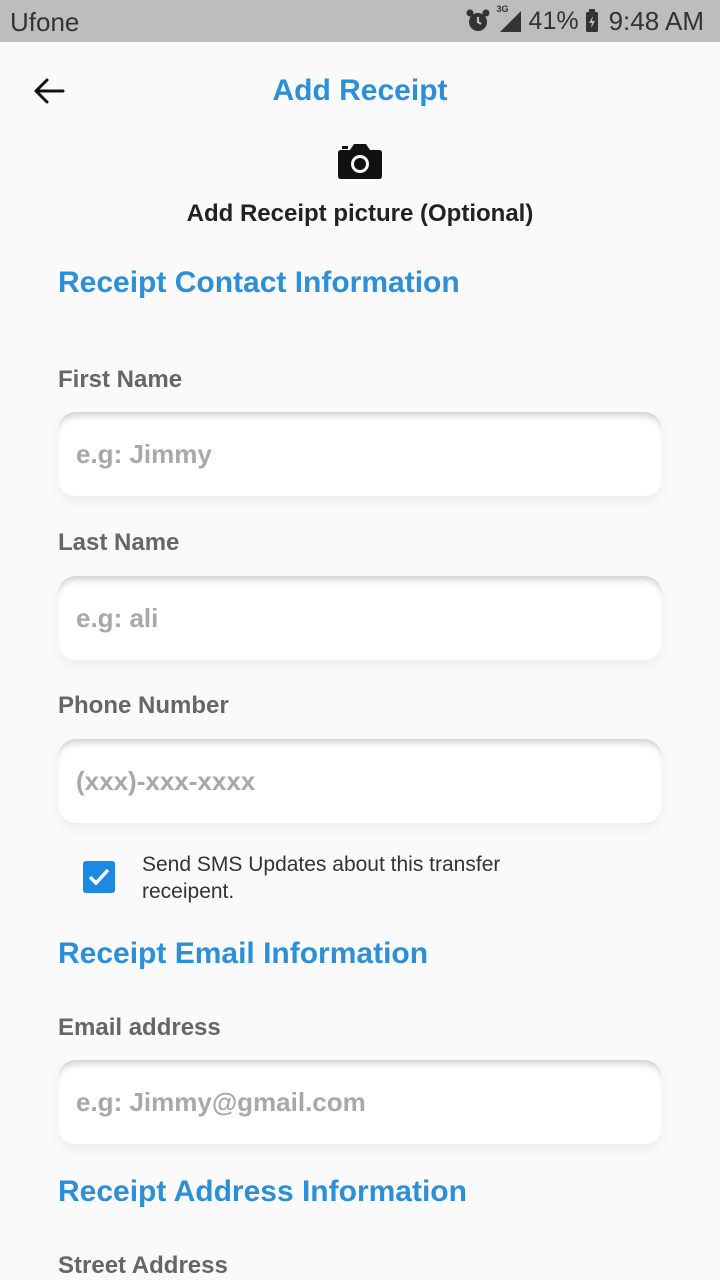 This screenshot has height=1280, width=720. Describe the element at coordinates (262, 1191) in the screenshot. I see `address-section-title: Receipt Address Information` at that location.